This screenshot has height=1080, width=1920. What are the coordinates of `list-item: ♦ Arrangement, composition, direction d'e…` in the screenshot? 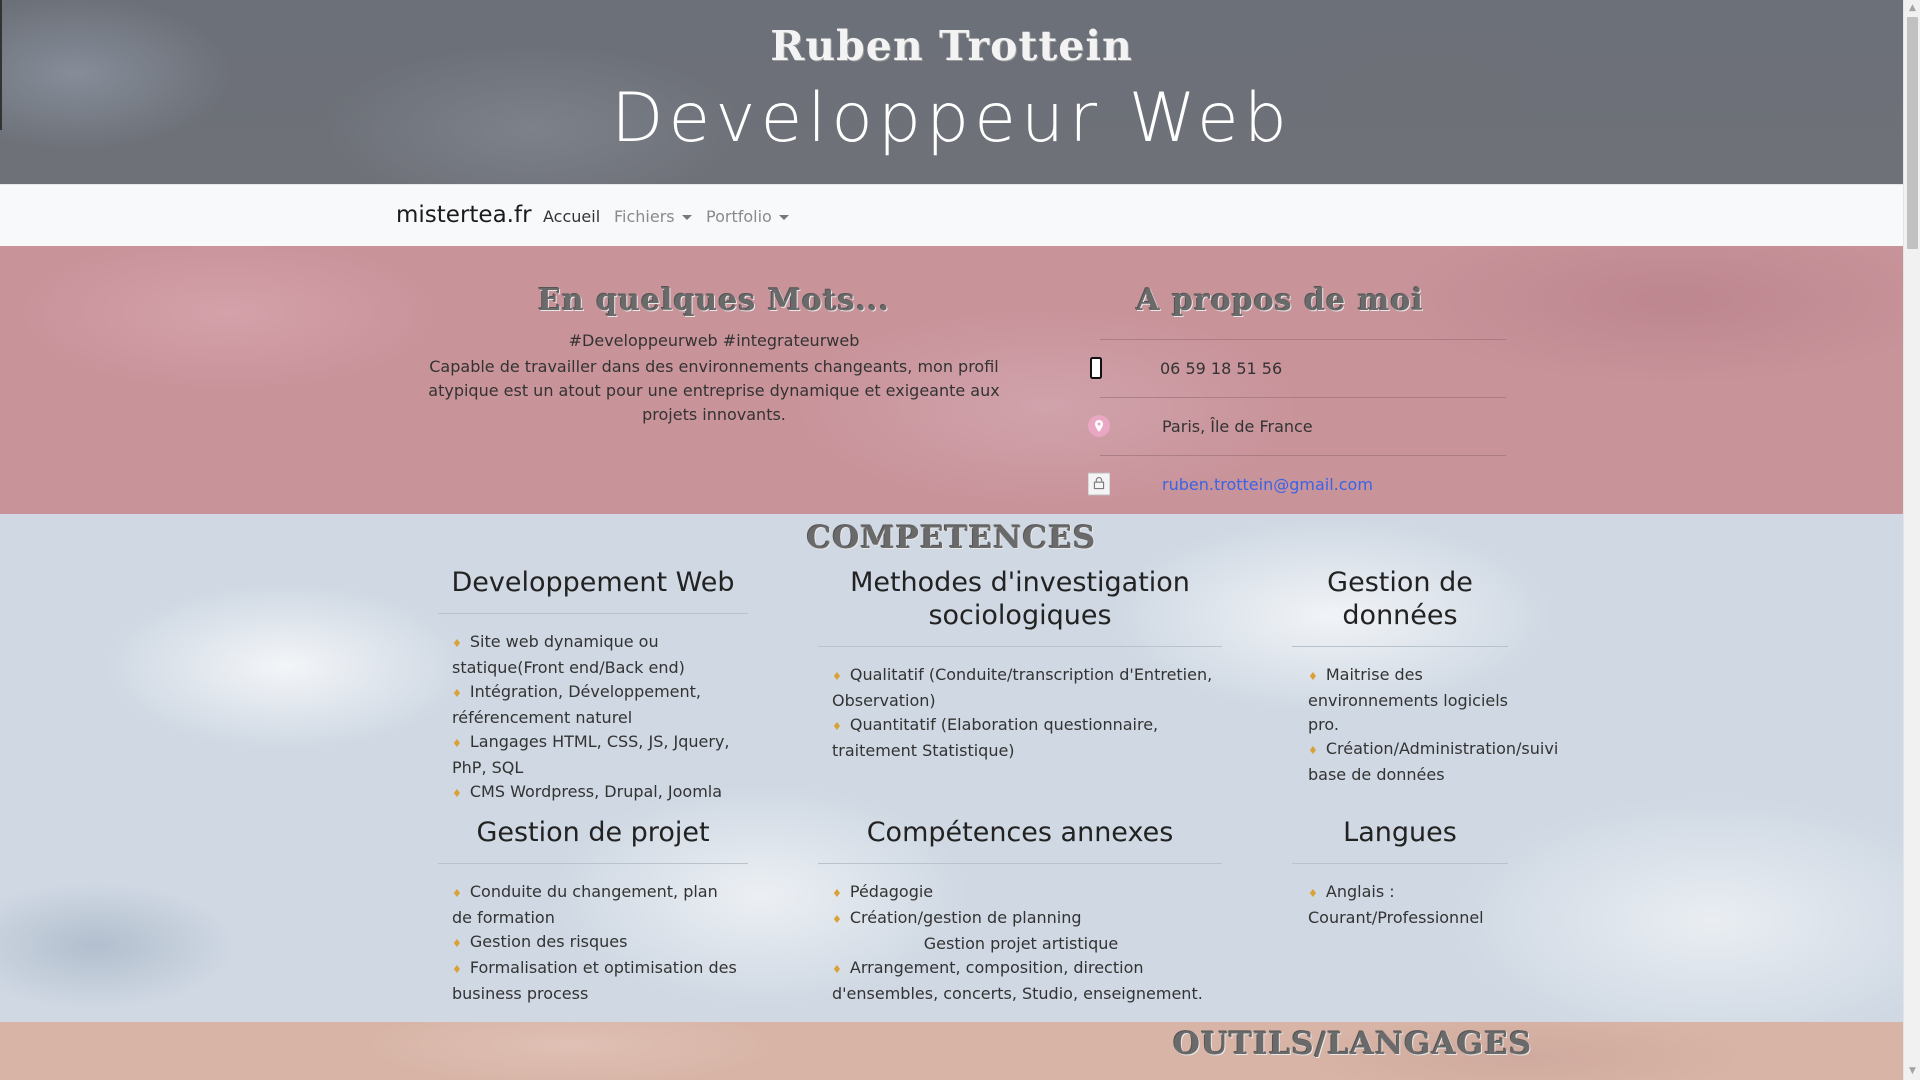 It's located at (1028, 981).